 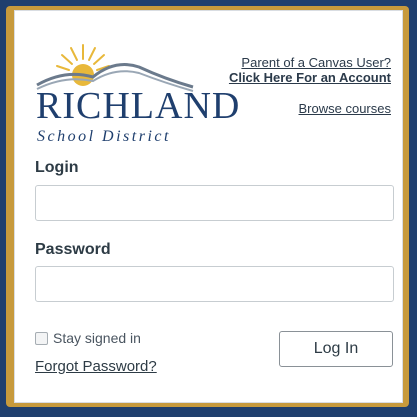 I want to click on stay-signed-in: Stay signed in, so click(x=88, y=338).